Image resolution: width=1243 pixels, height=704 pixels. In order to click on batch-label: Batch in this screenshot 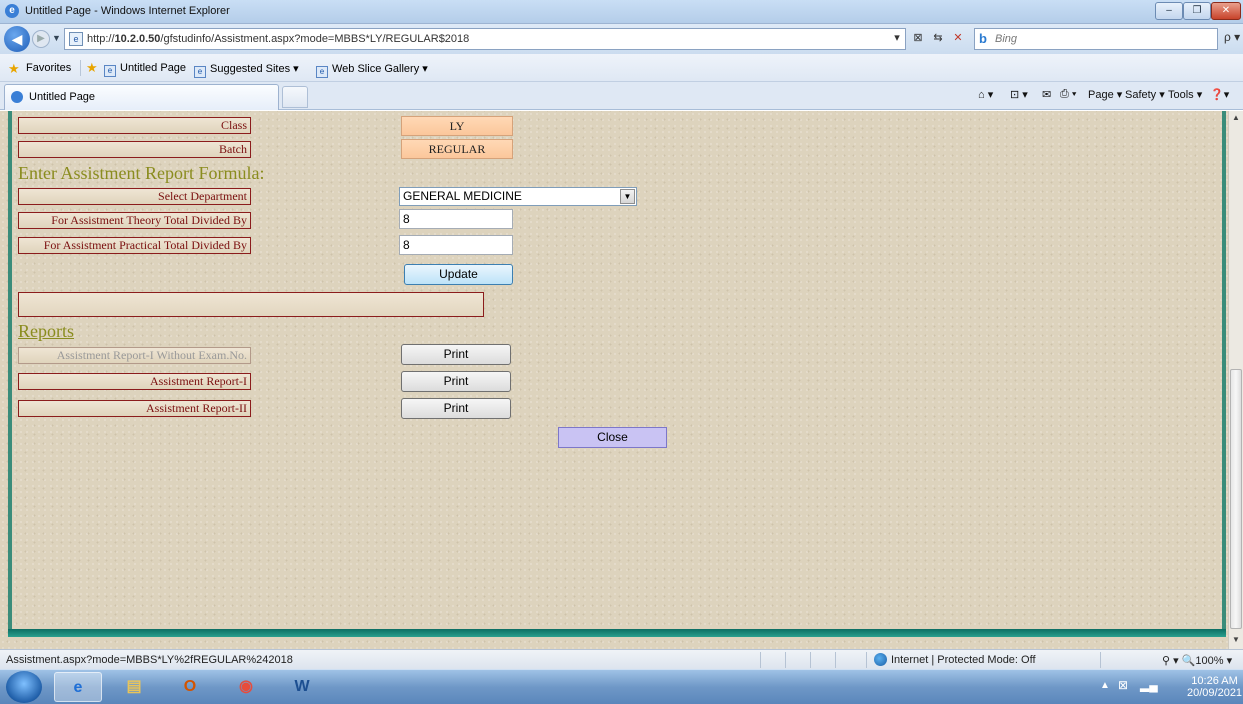, I will do `click(134, 149)`.